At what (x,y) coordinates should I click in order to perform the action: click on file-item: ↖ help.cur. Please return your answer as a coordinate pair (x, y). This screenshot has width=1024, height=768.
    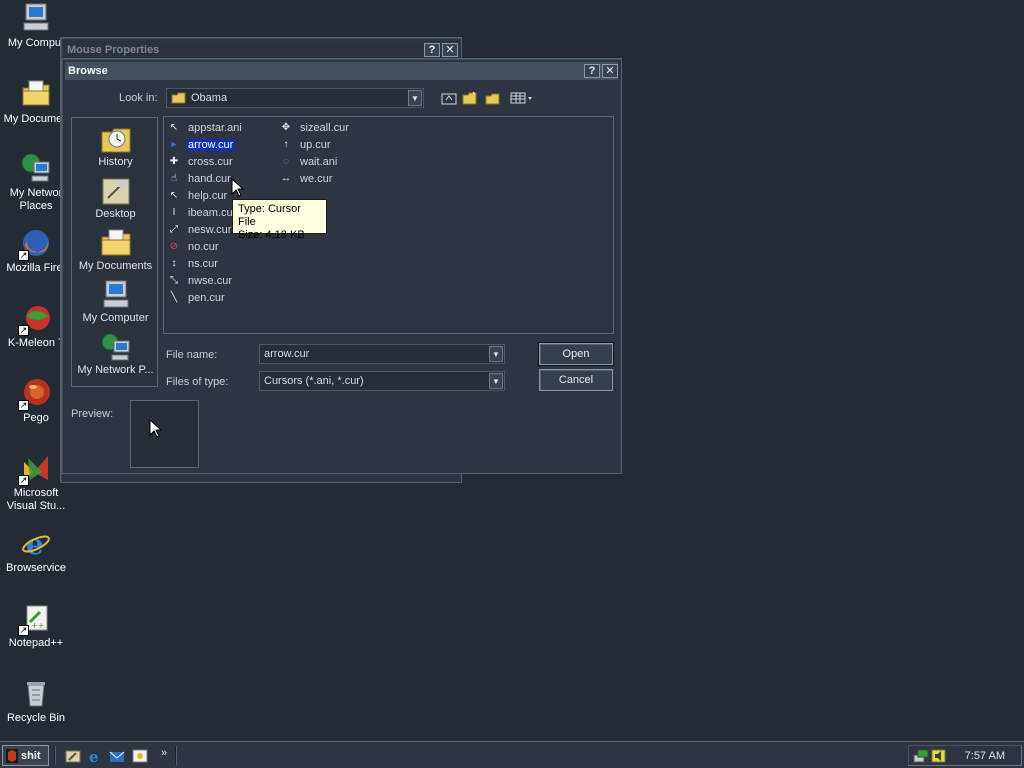
    Looking at the image, I should click on (198, 195).